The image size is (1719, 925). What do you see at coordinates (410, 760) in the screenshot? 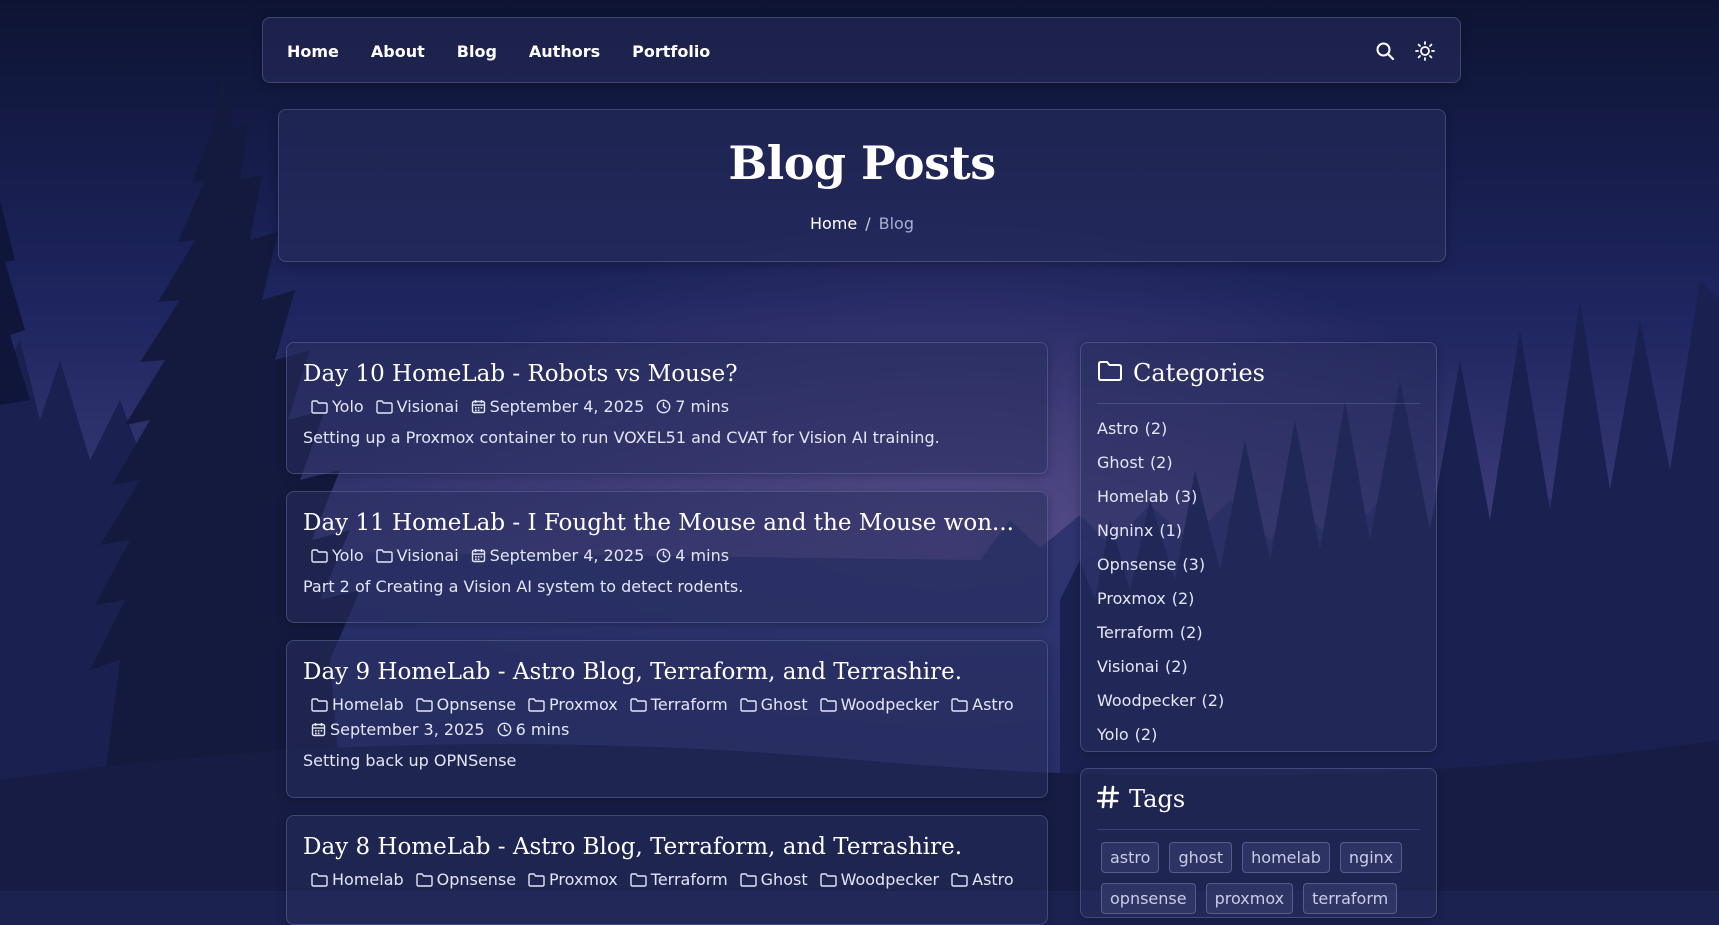
I see `post-excerpt: Setting back up OPNSense` at bounding box center [410, 760].